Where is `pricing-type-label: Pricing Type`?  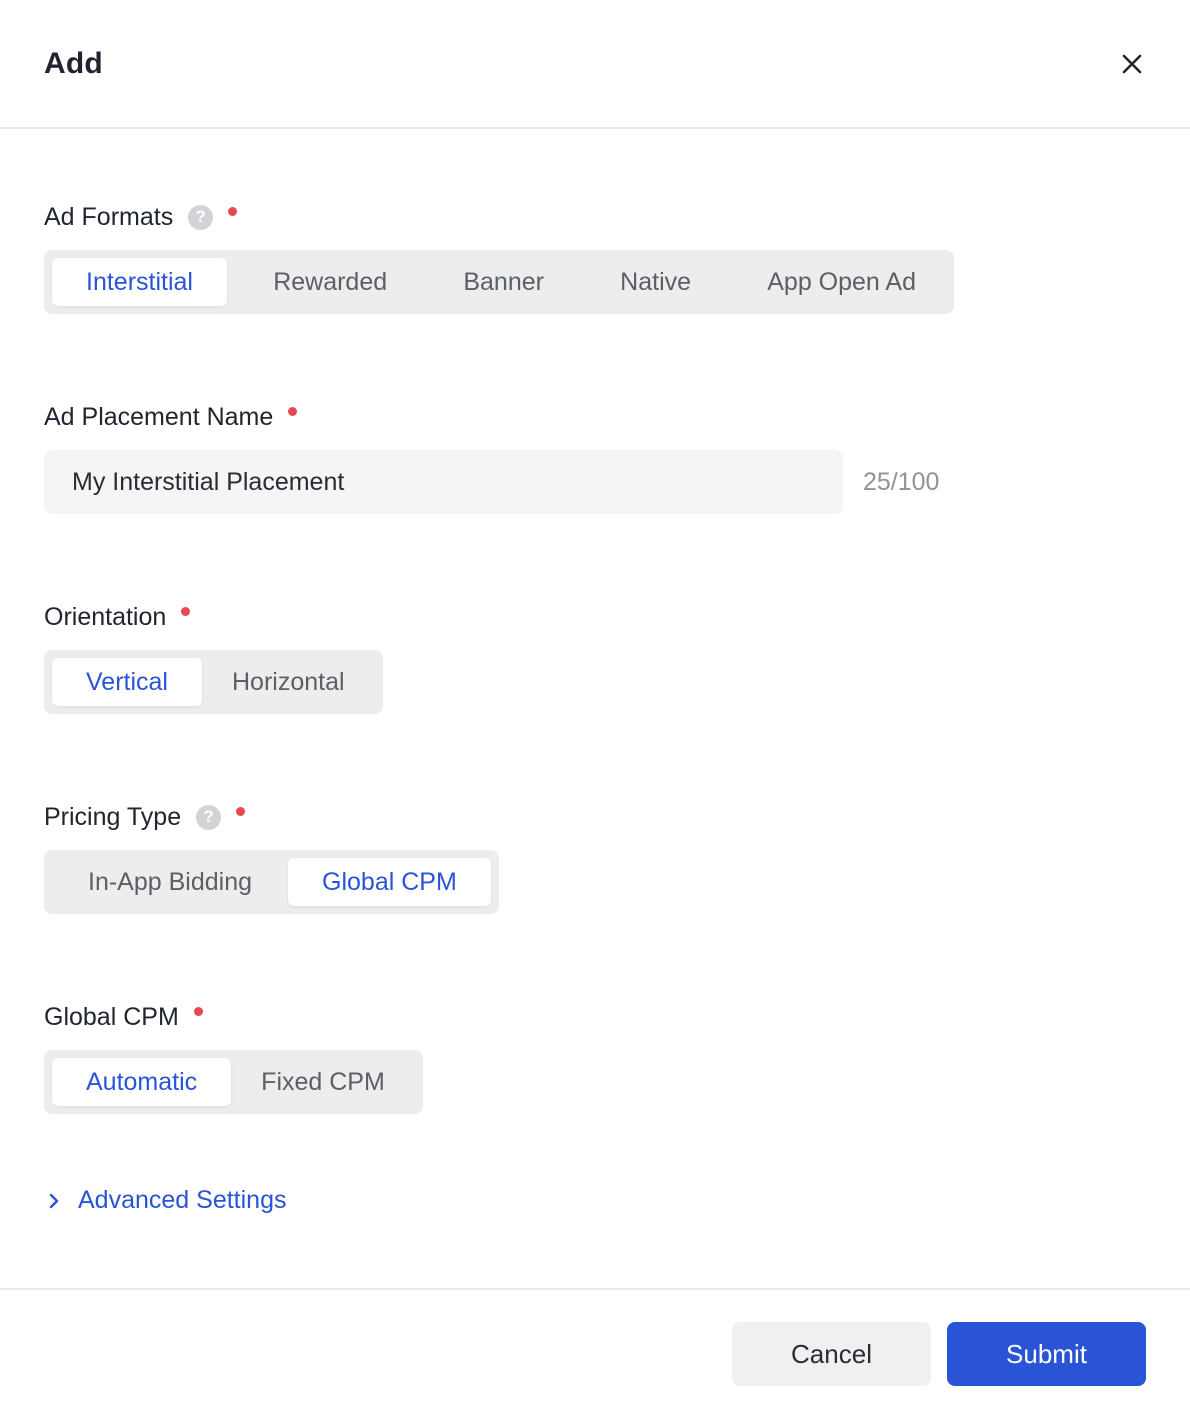
pricing-type-label: Pricing Type is located at coordinates (113, 816).